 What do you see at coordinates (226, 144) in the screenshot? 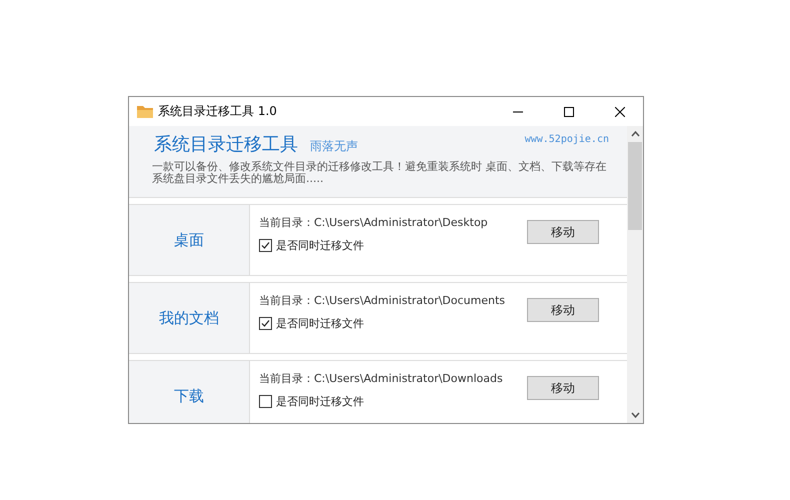
I see `app-heading: 系统目录迁移工具` at bounding box center [226, 144].